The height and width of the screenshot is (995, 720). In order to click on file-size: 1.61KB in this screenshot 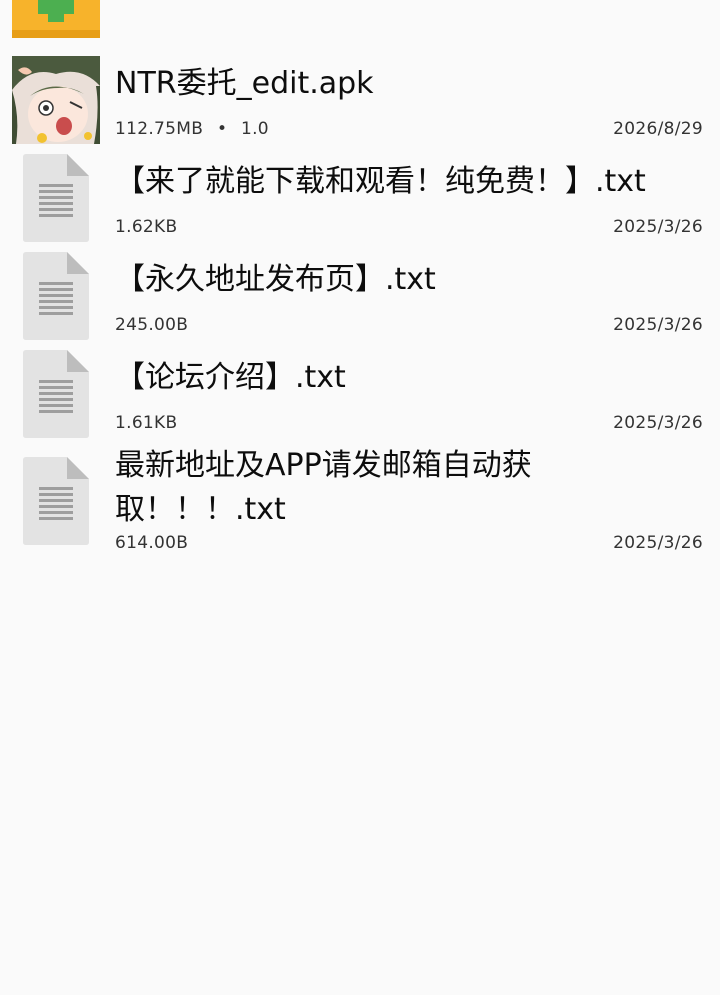, I will do `click(146, 423)`.